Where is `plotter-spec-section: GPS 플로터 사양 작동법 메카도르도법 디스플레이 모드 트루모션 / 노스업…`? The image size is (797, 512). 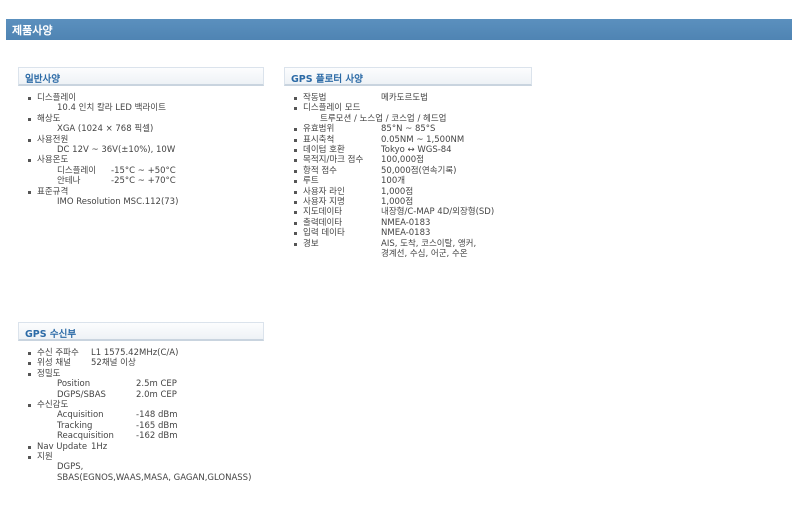
plotter-spec-section: GPS 플로터 사양 작동법 메카도르도법 디스플레이 모드 트루모션 / 노스업… is located at coordinates (408, 182).